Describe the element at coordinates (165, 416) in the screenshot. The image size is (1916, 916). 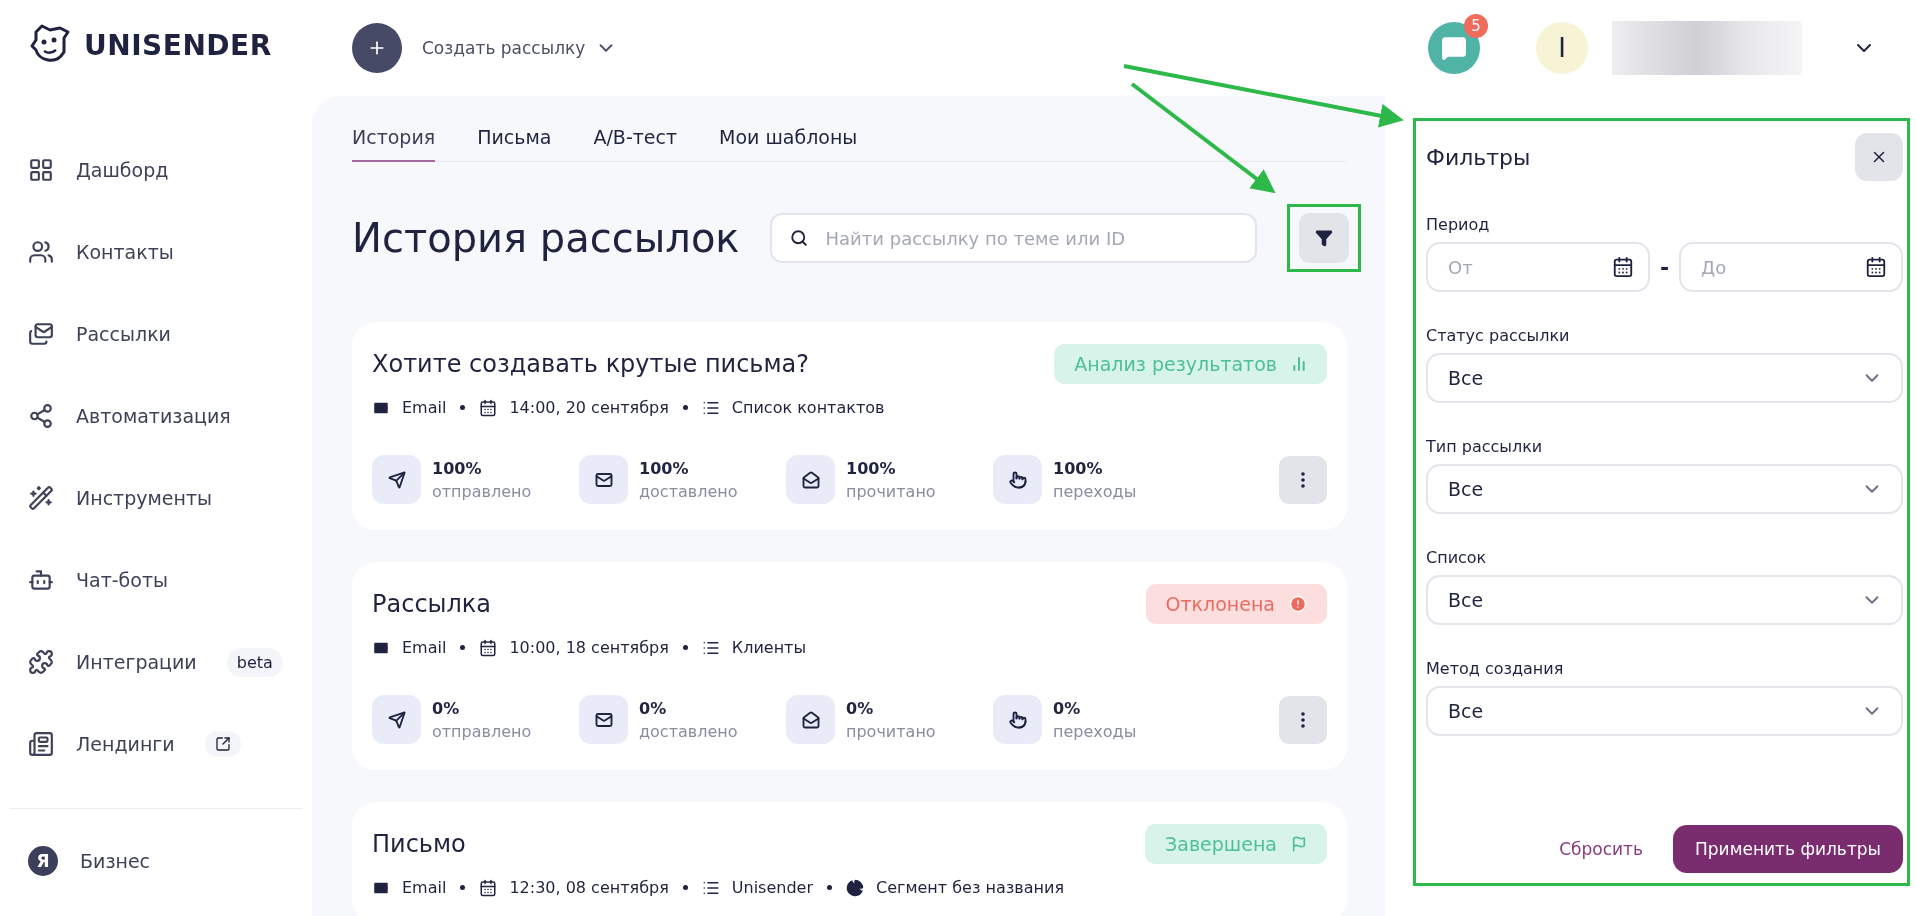
I see `sidebar-item: Автоматизация` at that location.